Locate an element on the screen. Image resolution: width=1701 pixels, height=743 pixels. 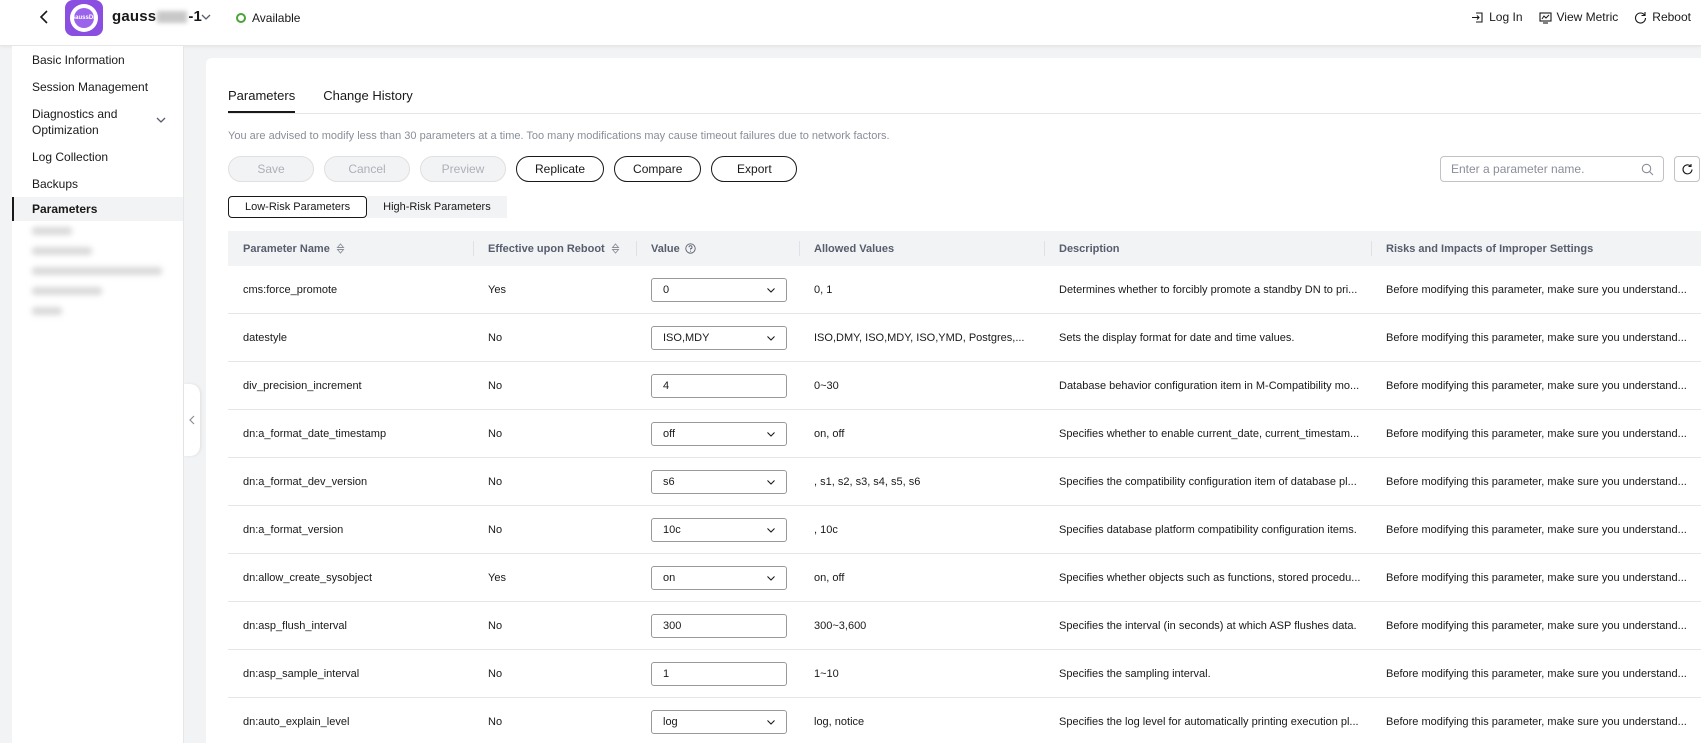
cell-value: 10c is located at coordinates (717, 529).